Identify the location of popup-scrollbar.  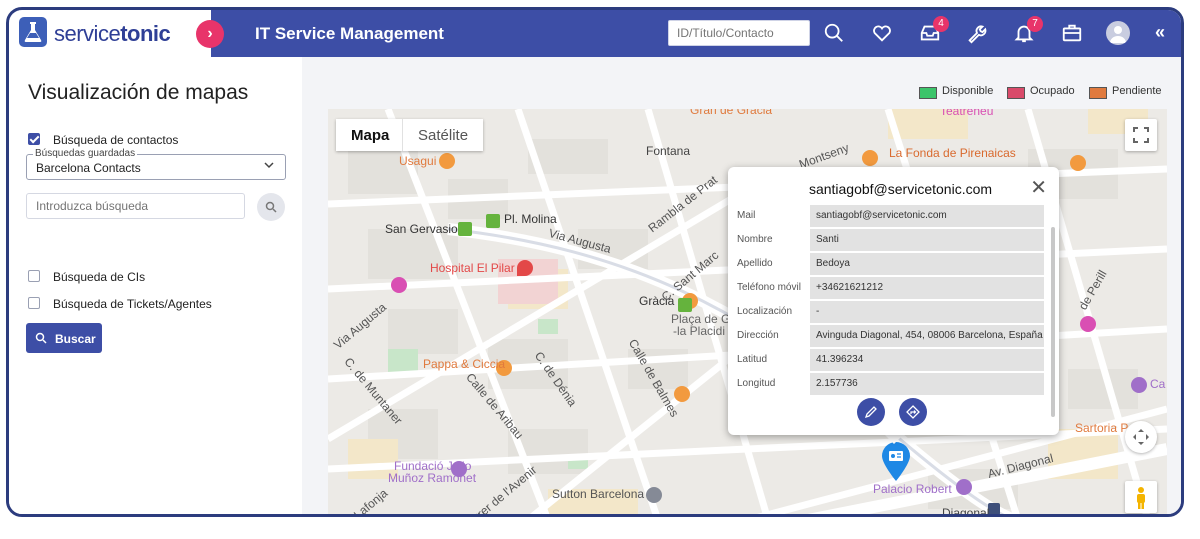
(1053, 322).